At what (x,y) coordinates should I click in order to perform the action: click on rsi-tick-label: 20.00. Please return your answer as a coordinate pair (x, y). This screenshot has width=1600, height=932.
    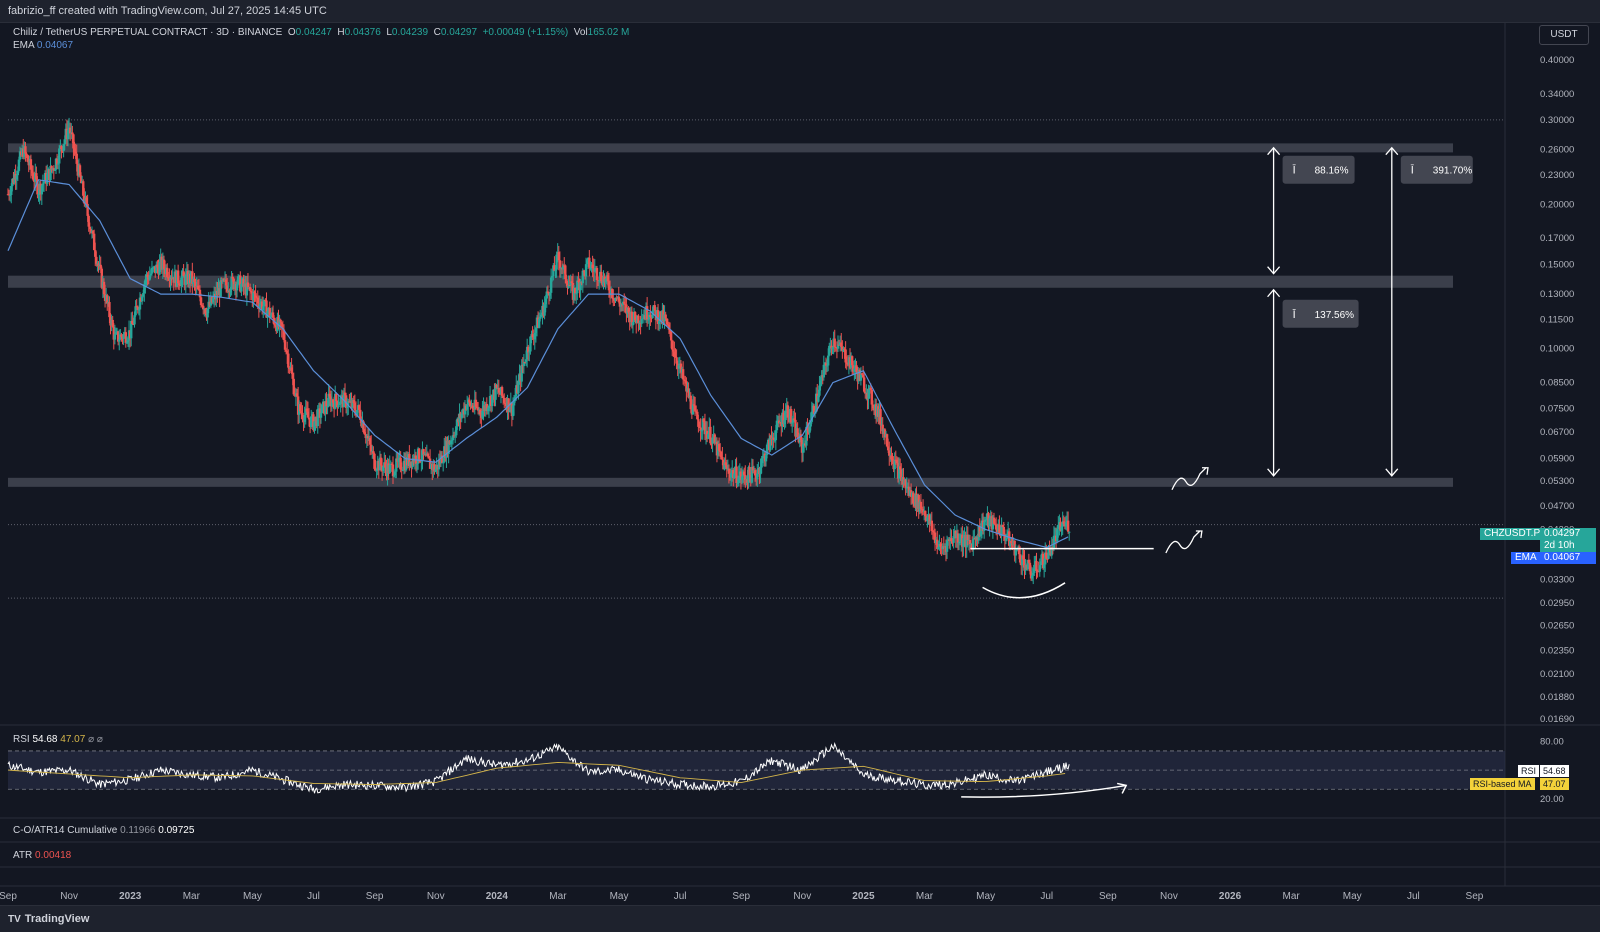
    Looking at the image, I should click on (1552, 799).